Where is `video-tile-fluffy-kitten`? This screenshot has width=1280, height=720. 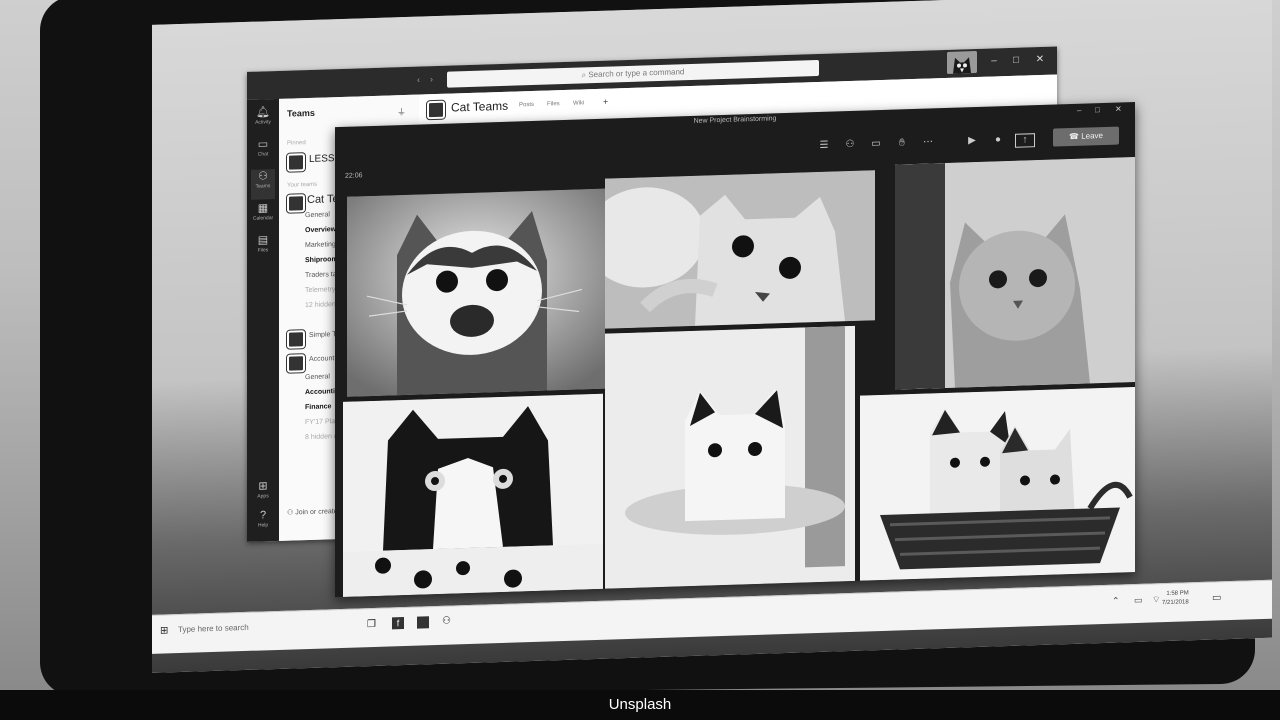
video-tile-fluffy-kitten is located at coordinates (1015, 273).